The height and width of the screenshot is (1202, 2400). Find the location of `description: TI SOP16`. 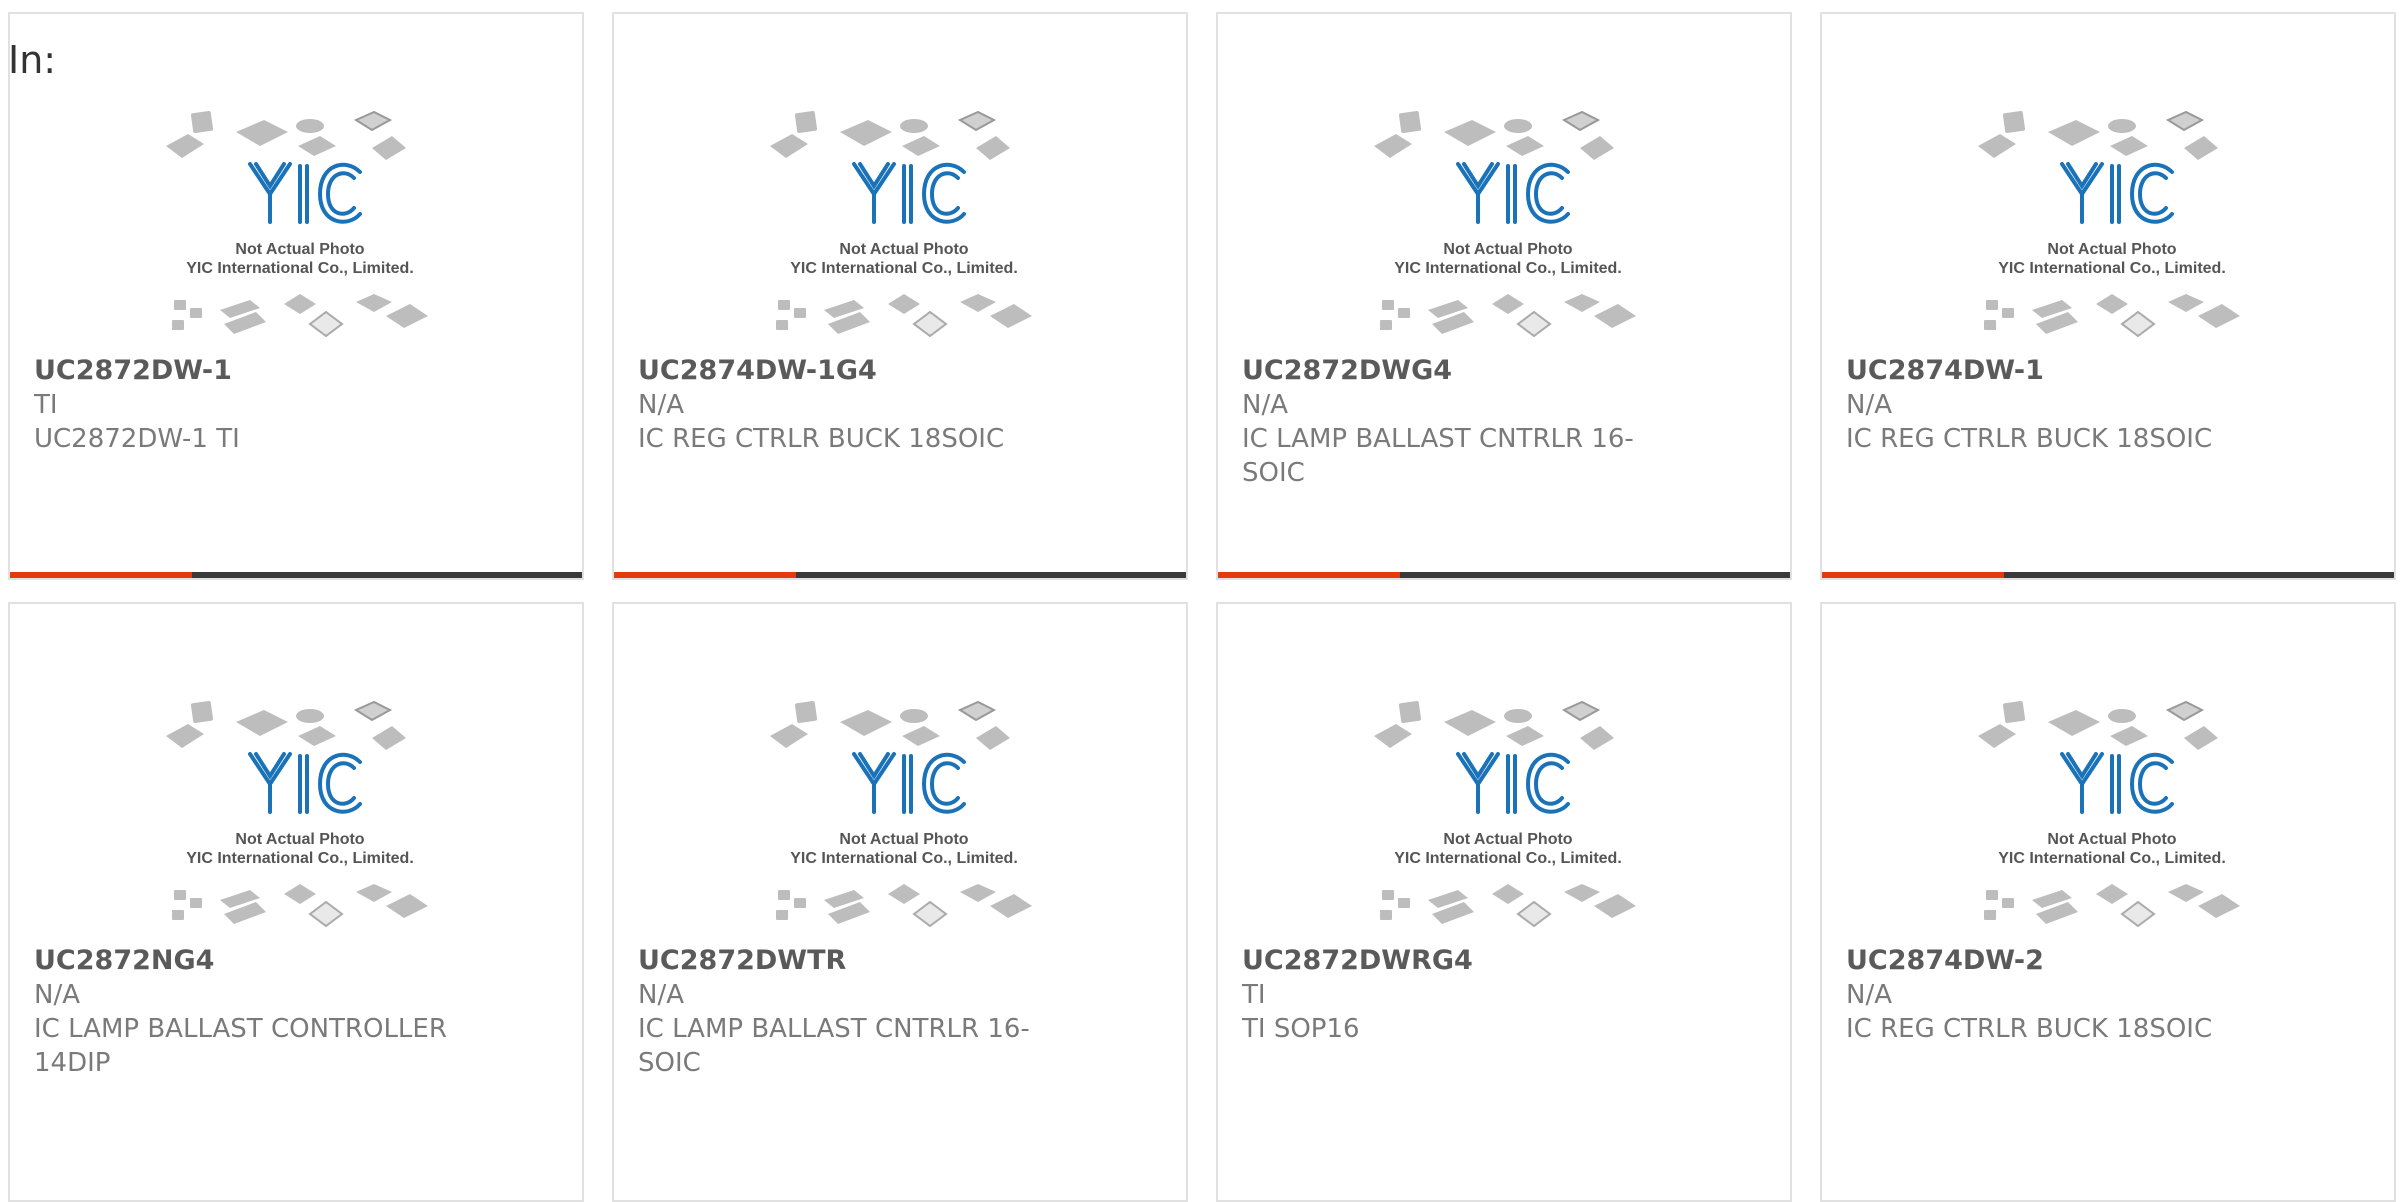

description: TI SOP16 is located at coordinates (1301, 1029).